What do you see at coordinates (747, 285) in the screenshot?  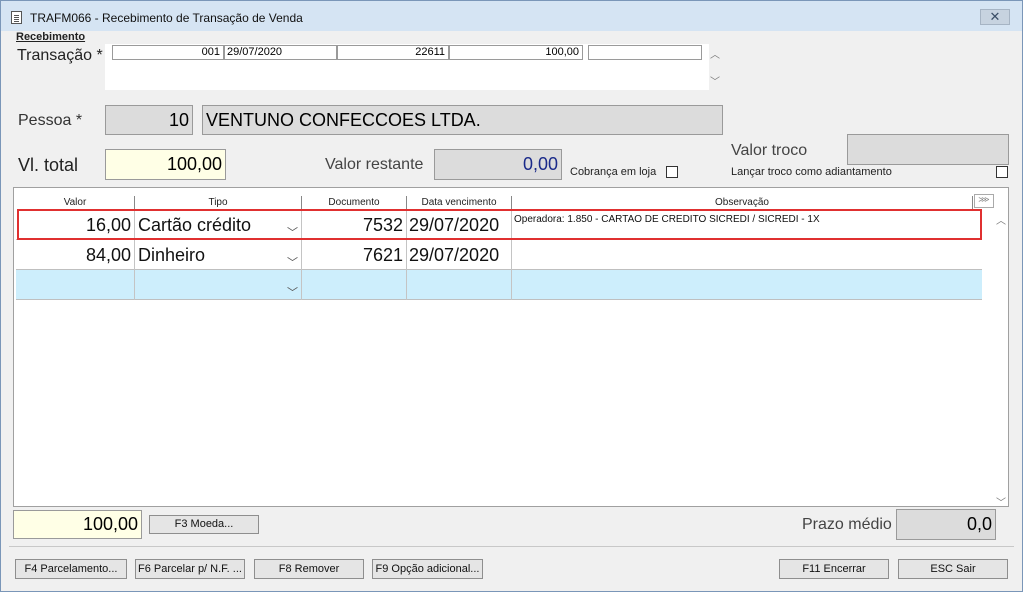 I see `new-row-observacao` at bounding box center [747, 285].